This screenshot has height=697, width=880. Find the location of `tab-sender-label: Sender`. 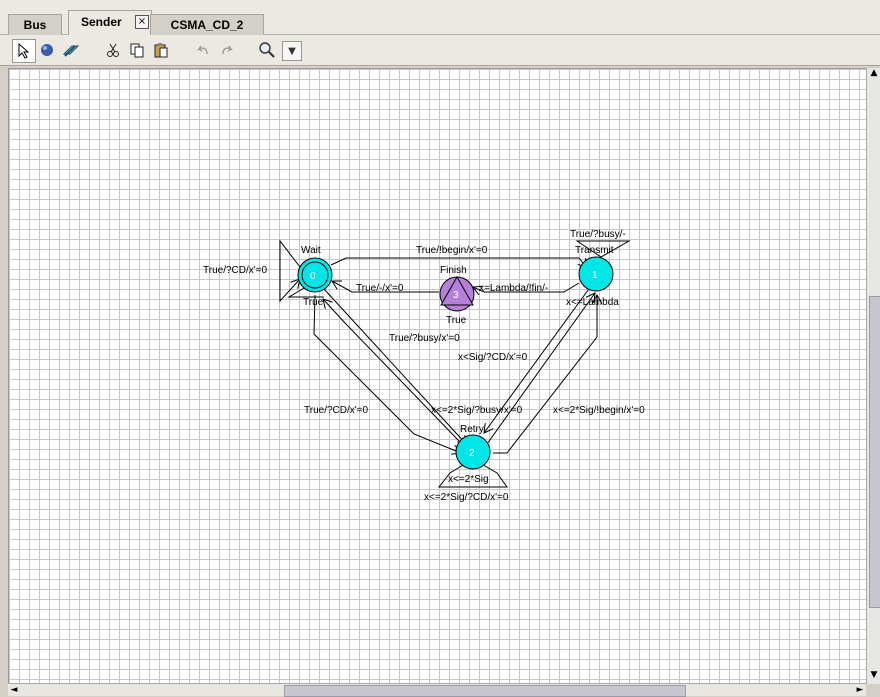

tab-sender-label: Sender is located at coordinates (101, 22).